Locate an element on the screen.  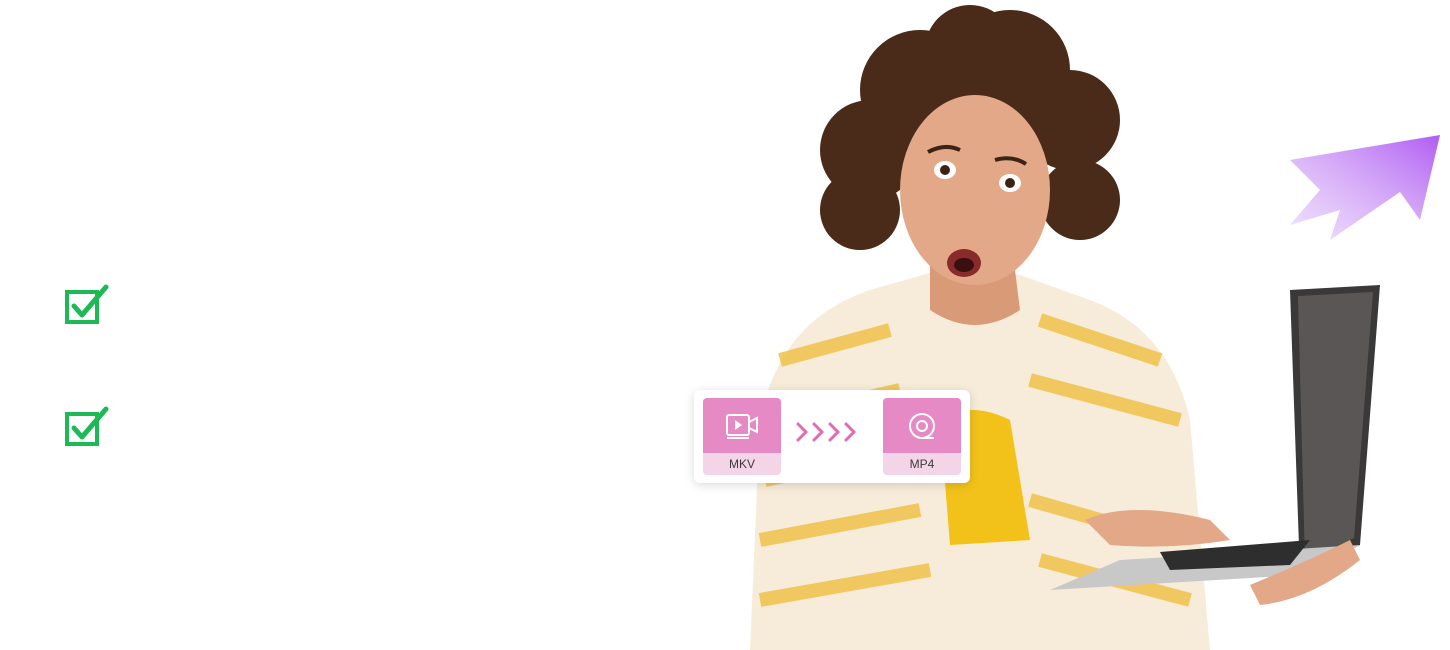
conversion-card: MKV MP4 is located at coordinates (832, 436).